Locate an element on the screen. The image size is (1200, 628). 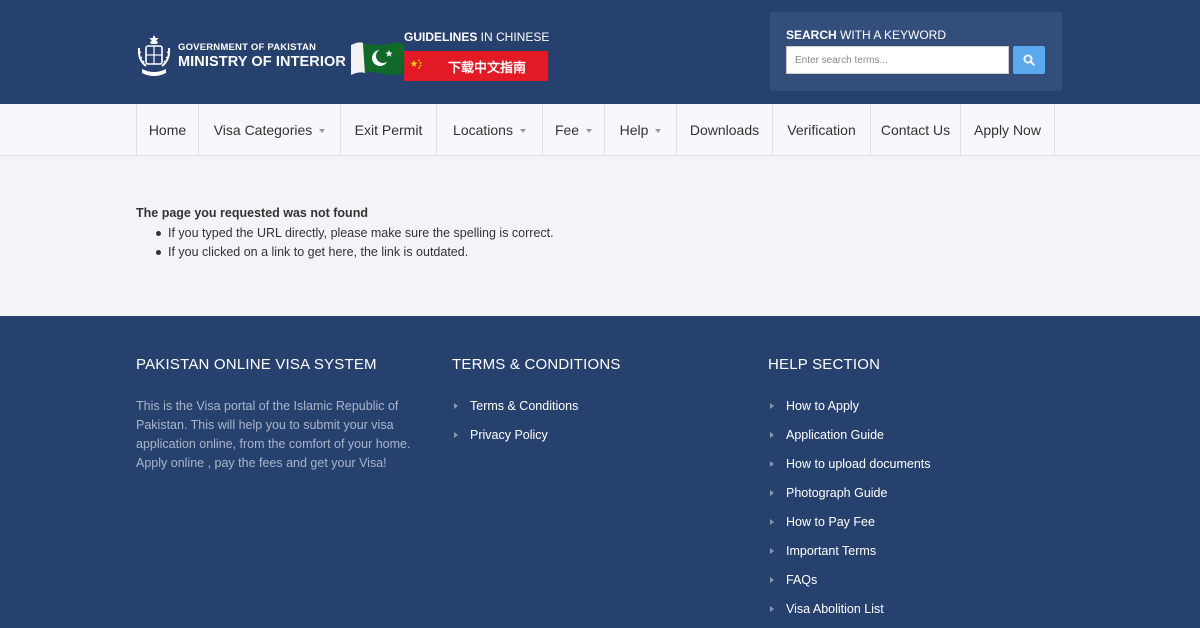
nav-item-contact-us: Contact Us is located at coordinates (916, 130).